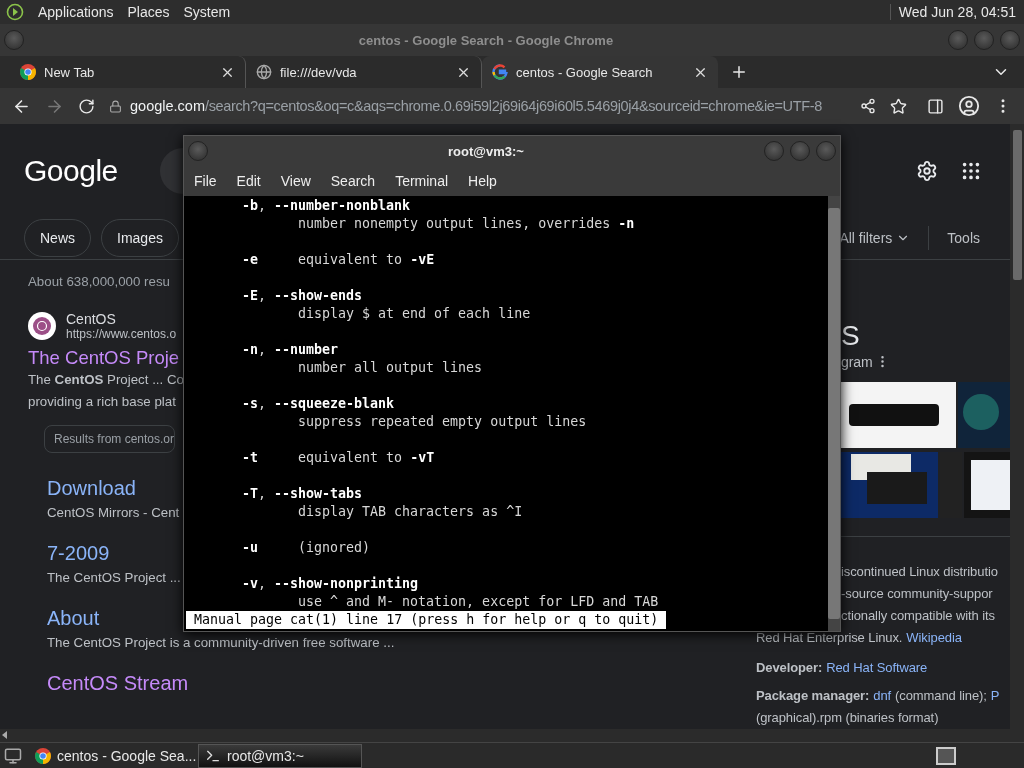 This screenshot has width=1024, height=768. I want to click on terminal-line: -E, --show-ends, so click(302, 296).